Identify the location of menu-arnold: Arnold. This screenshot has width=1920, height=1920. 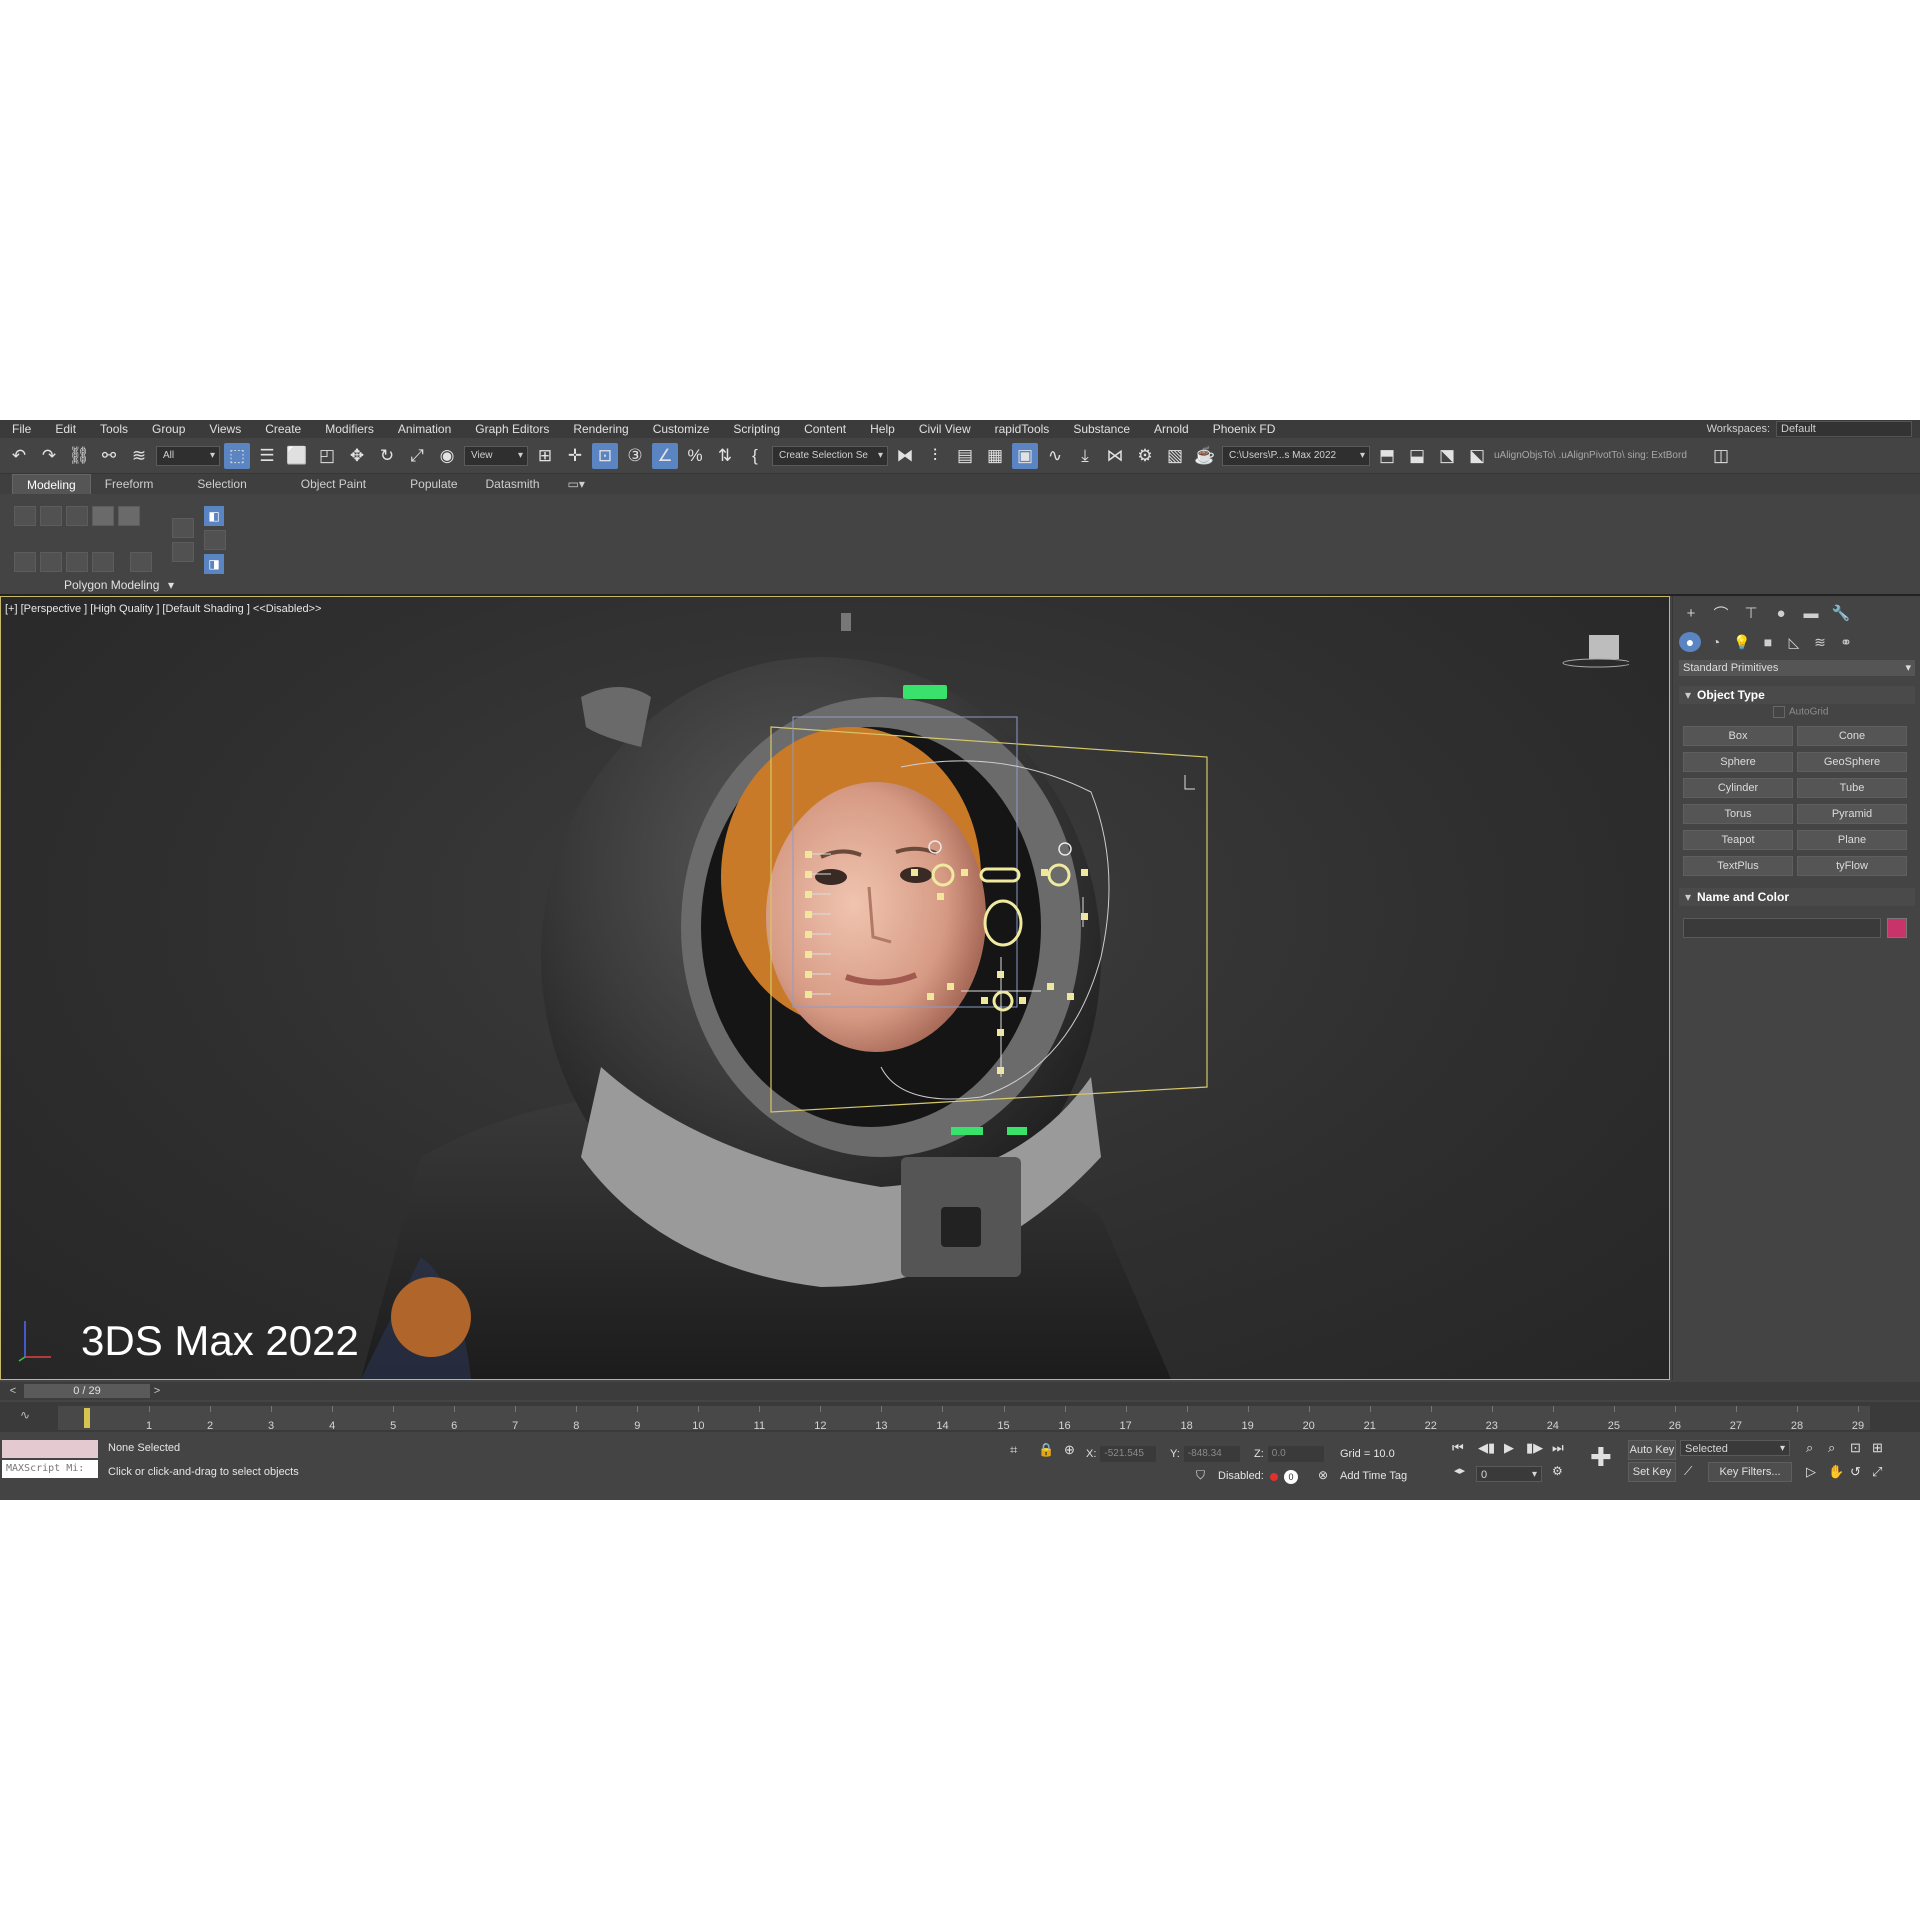
(1171, 429).